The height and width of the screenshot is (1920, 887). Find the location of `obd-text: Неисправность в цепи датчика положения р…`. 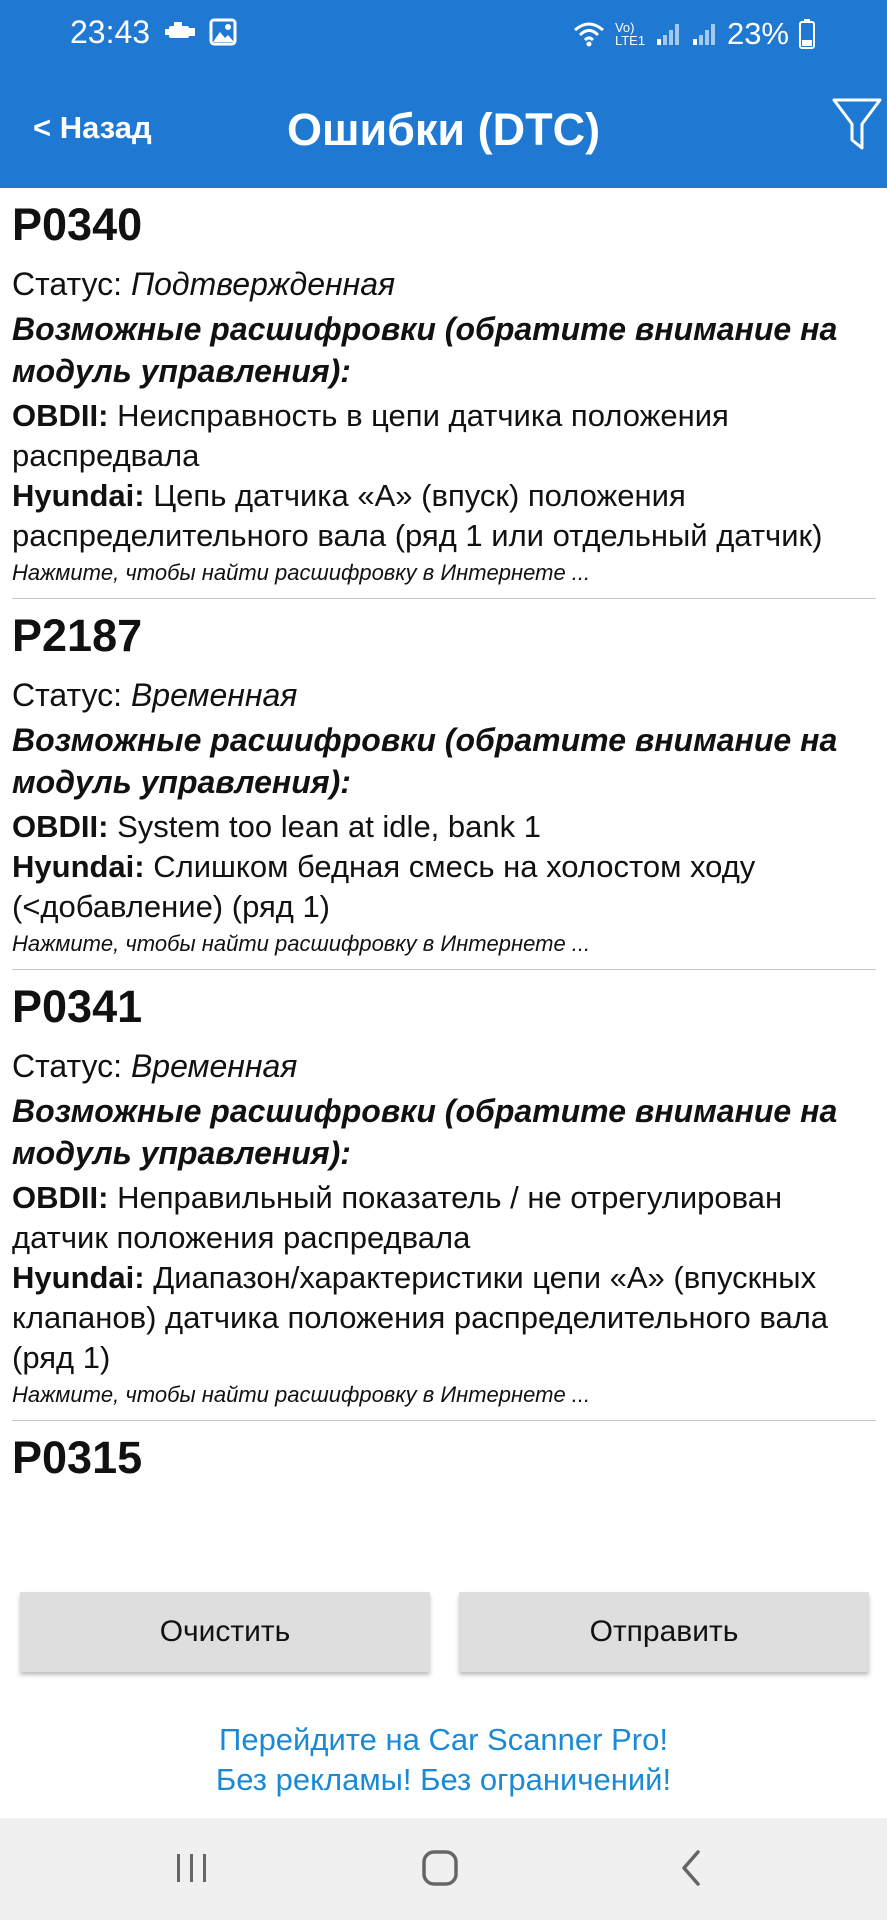

obd-text: Неисправность в цепи датчика положения р… is located at coordinates (370, 435).